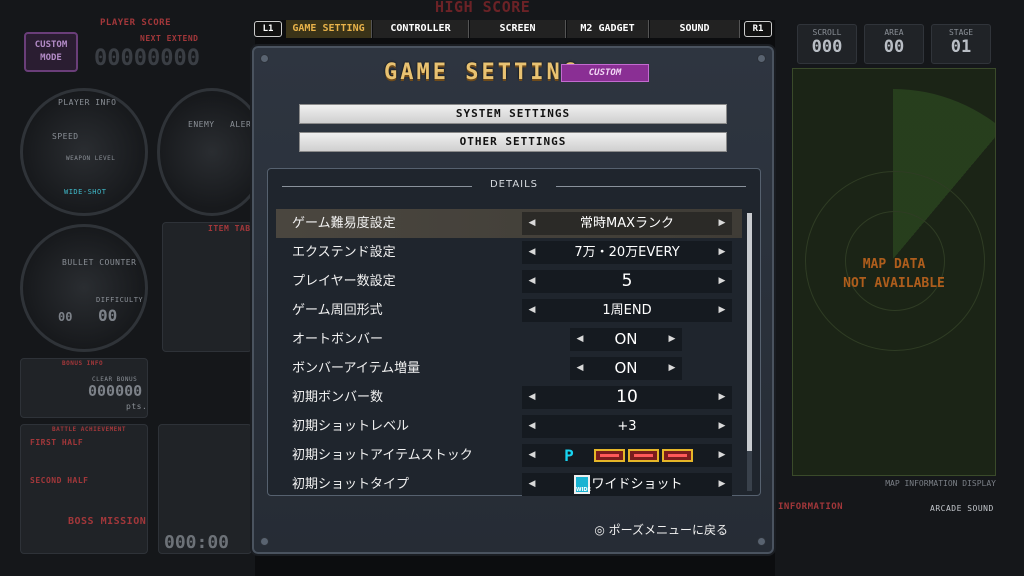 The width and height of the screenshot is (1024, 576). I want to click on bullet-counter-label: BULLET COUNTER, so click(99, 262).